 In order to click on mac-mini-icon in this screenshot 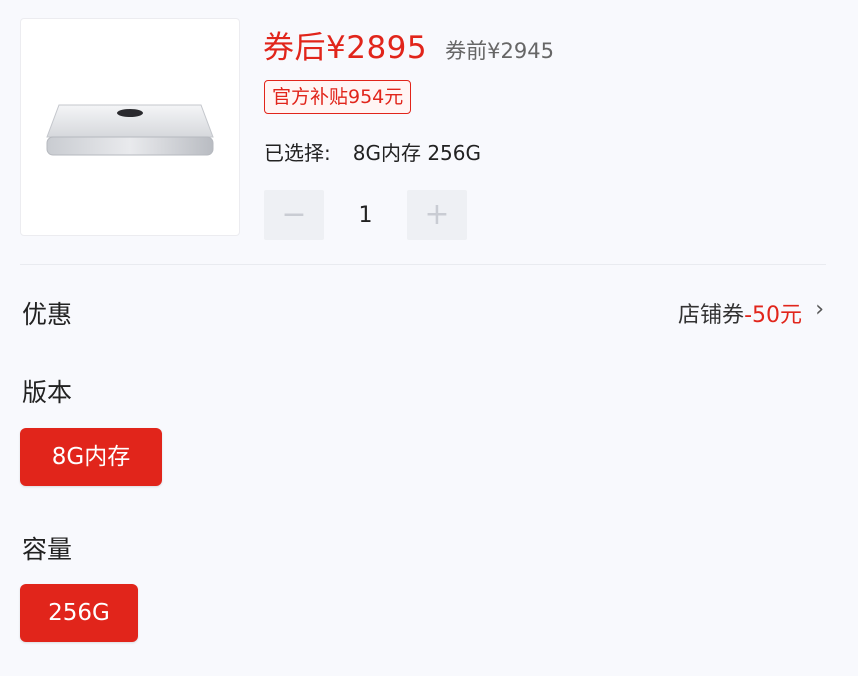, I will do `click(130, 130)`.